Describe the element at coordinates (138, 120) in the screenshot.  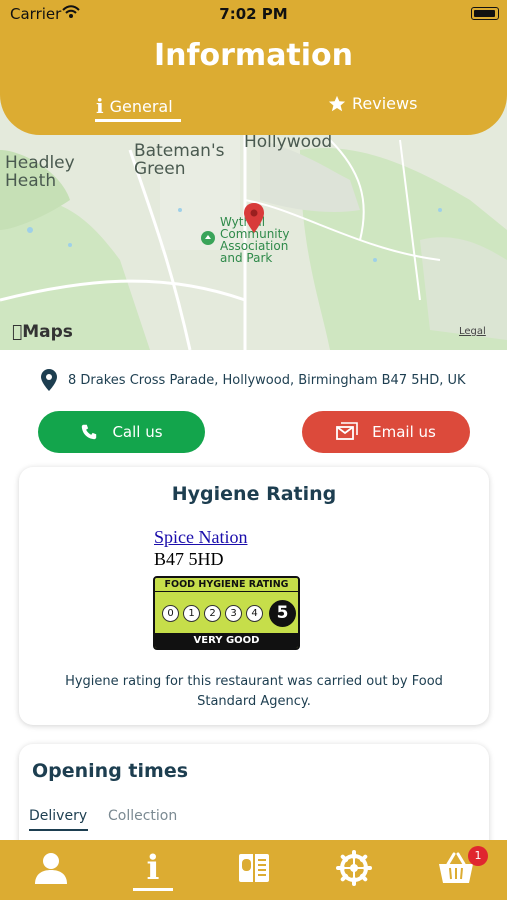
I see `tab-selected-indicator` at that location.